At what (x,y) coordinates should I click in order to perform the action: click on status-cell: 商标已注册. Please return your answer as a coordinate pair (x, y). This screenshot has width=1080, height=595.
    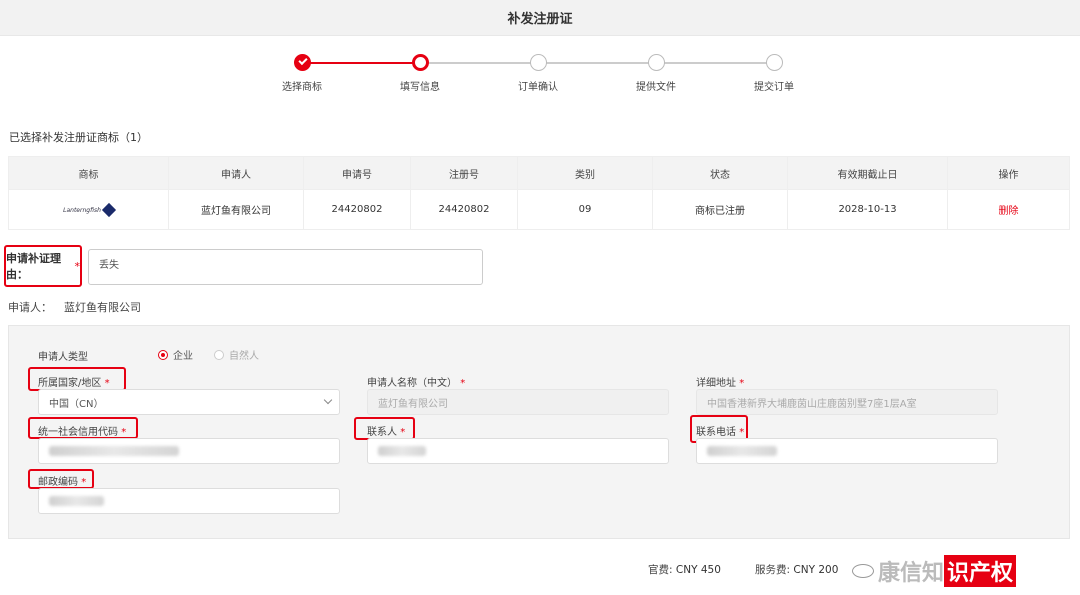
    Looking at the image, I should click on (720, 209).